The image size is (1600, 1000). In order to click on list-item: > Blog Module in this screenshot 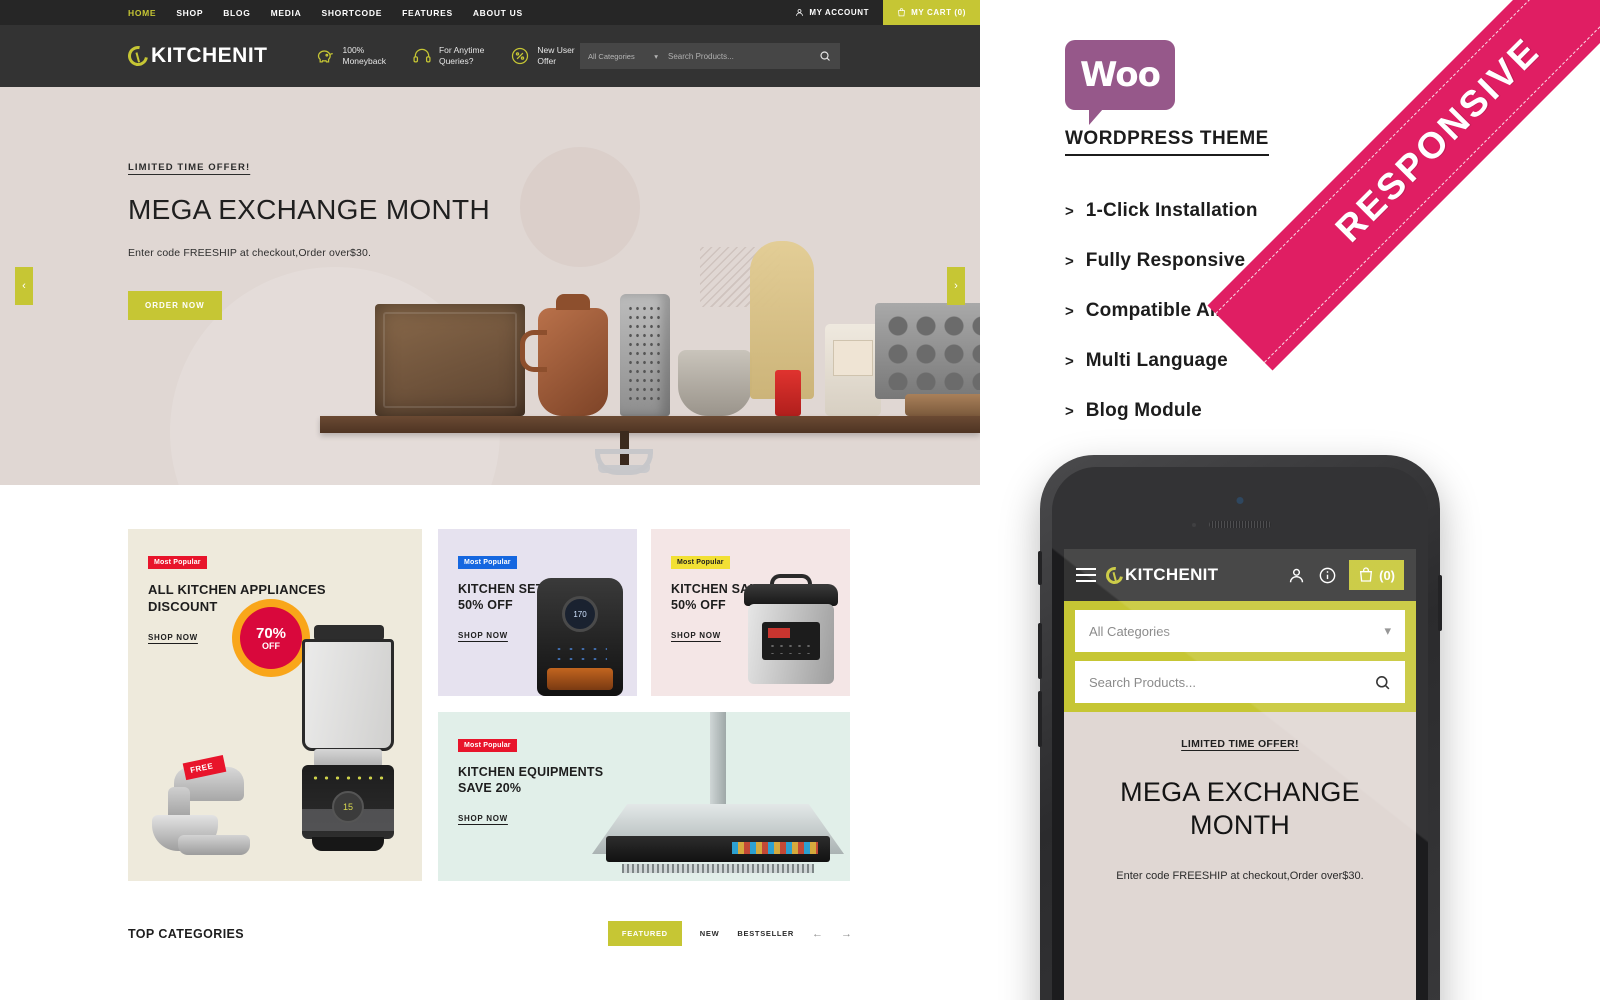, I will do `click(1190, 411)`.